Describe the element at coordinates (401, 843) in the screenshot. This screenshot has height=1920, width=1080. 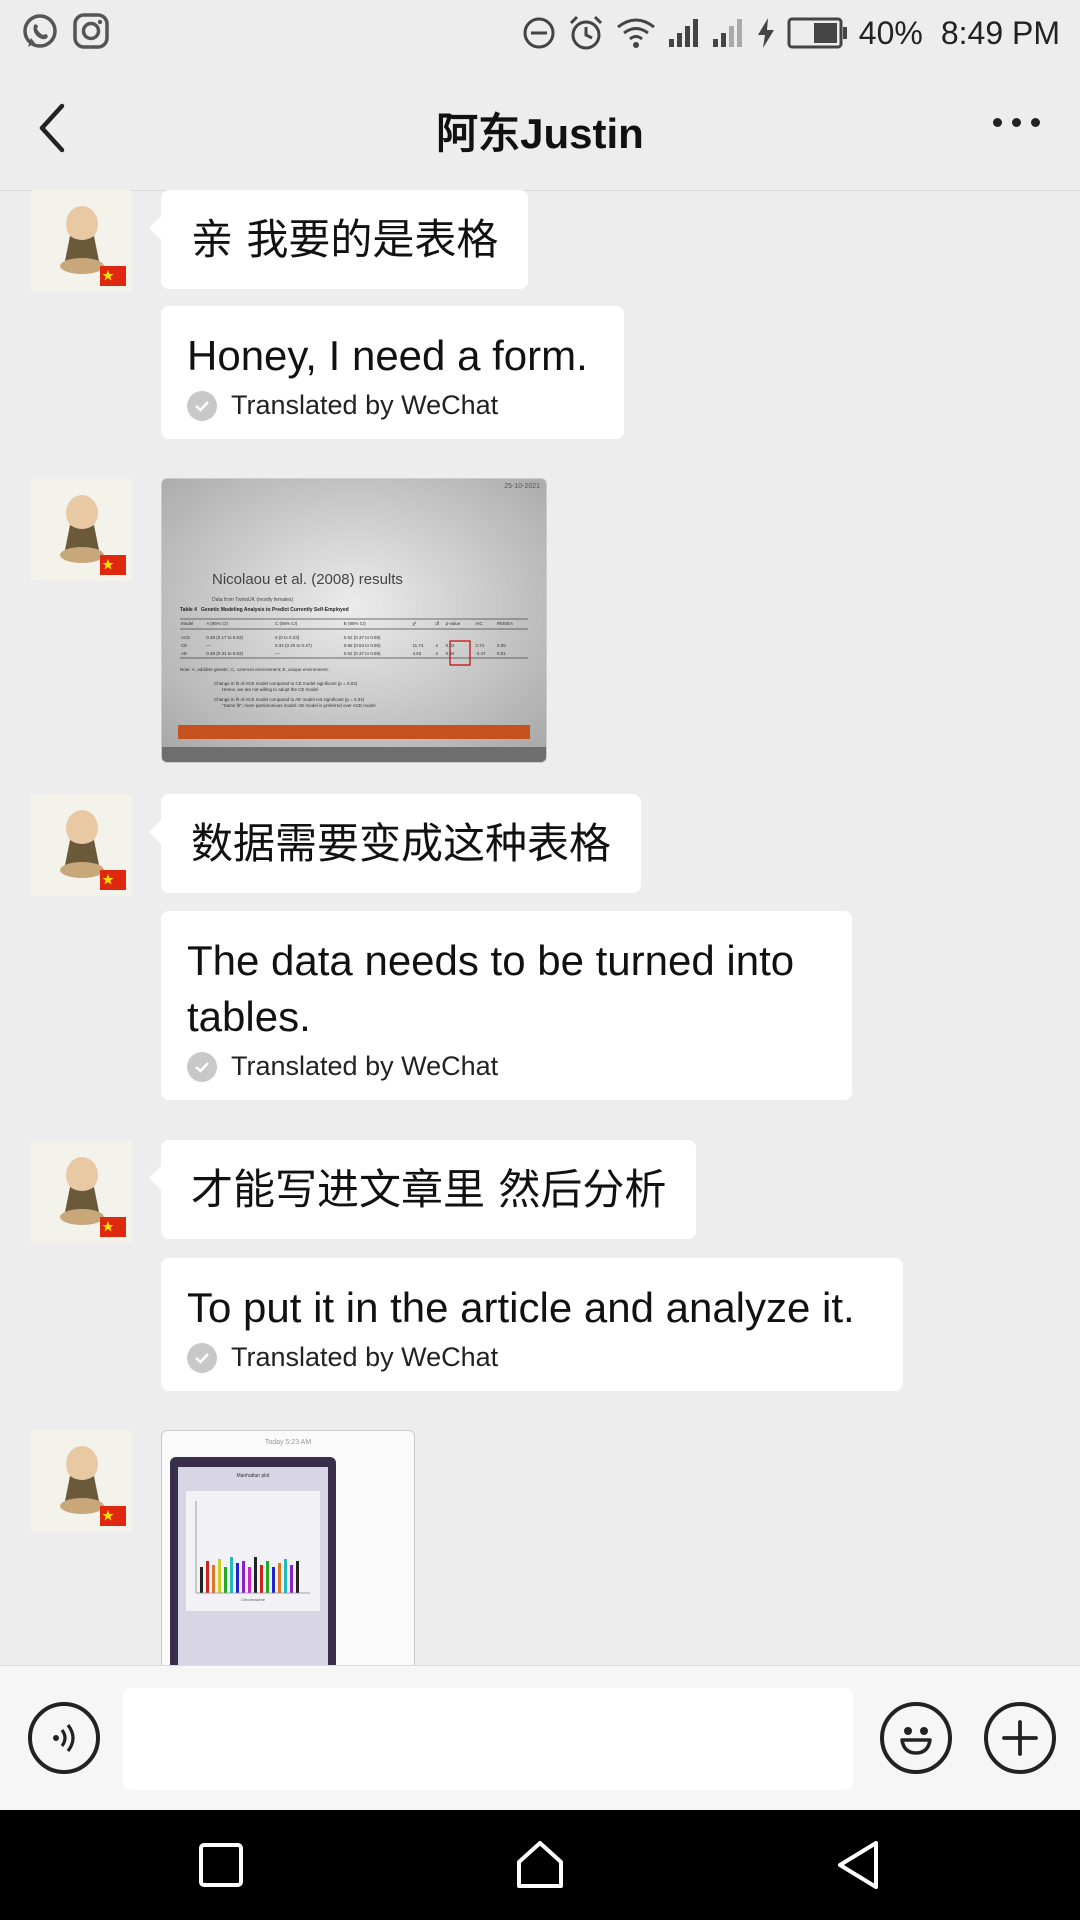
I see `message-text: 数据需要变成这种表格` at that location.